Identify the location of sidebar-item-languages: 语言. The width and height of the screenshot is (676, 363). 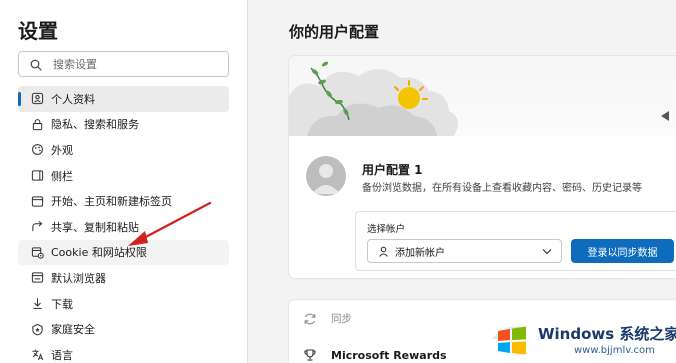
(123, 352).